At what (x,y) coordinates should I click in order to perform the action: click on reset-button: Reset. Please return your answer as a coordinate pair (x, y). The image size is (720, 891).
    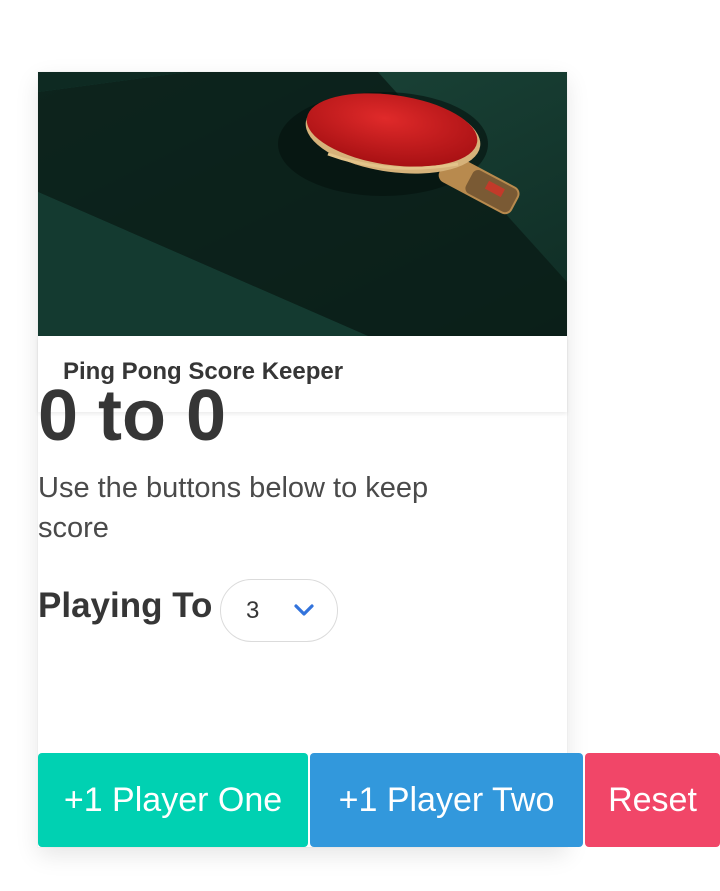
    Looking at the image, I should click on (652, 800).